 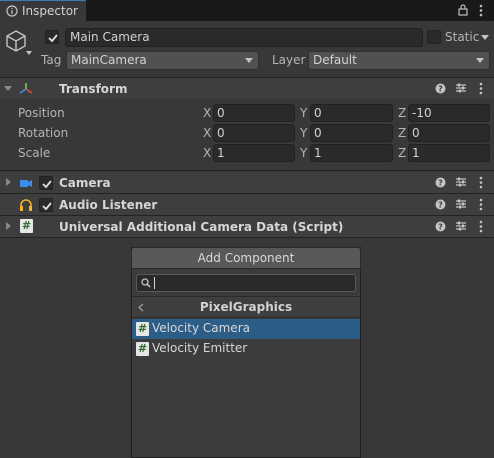 What do you see at coordinates (335, 60) in the screenshot?
I see `layer-value: Default` at bounding box center [335, 60].